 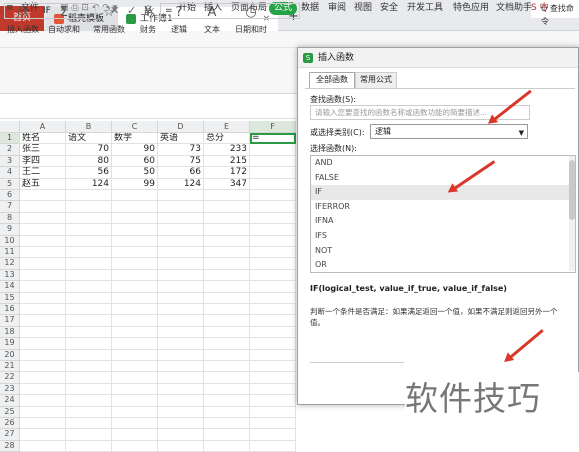 What do you see at coordinates (135, 173) in the screenshot?
I see `cell: 50` at bounding box center [135, 173].